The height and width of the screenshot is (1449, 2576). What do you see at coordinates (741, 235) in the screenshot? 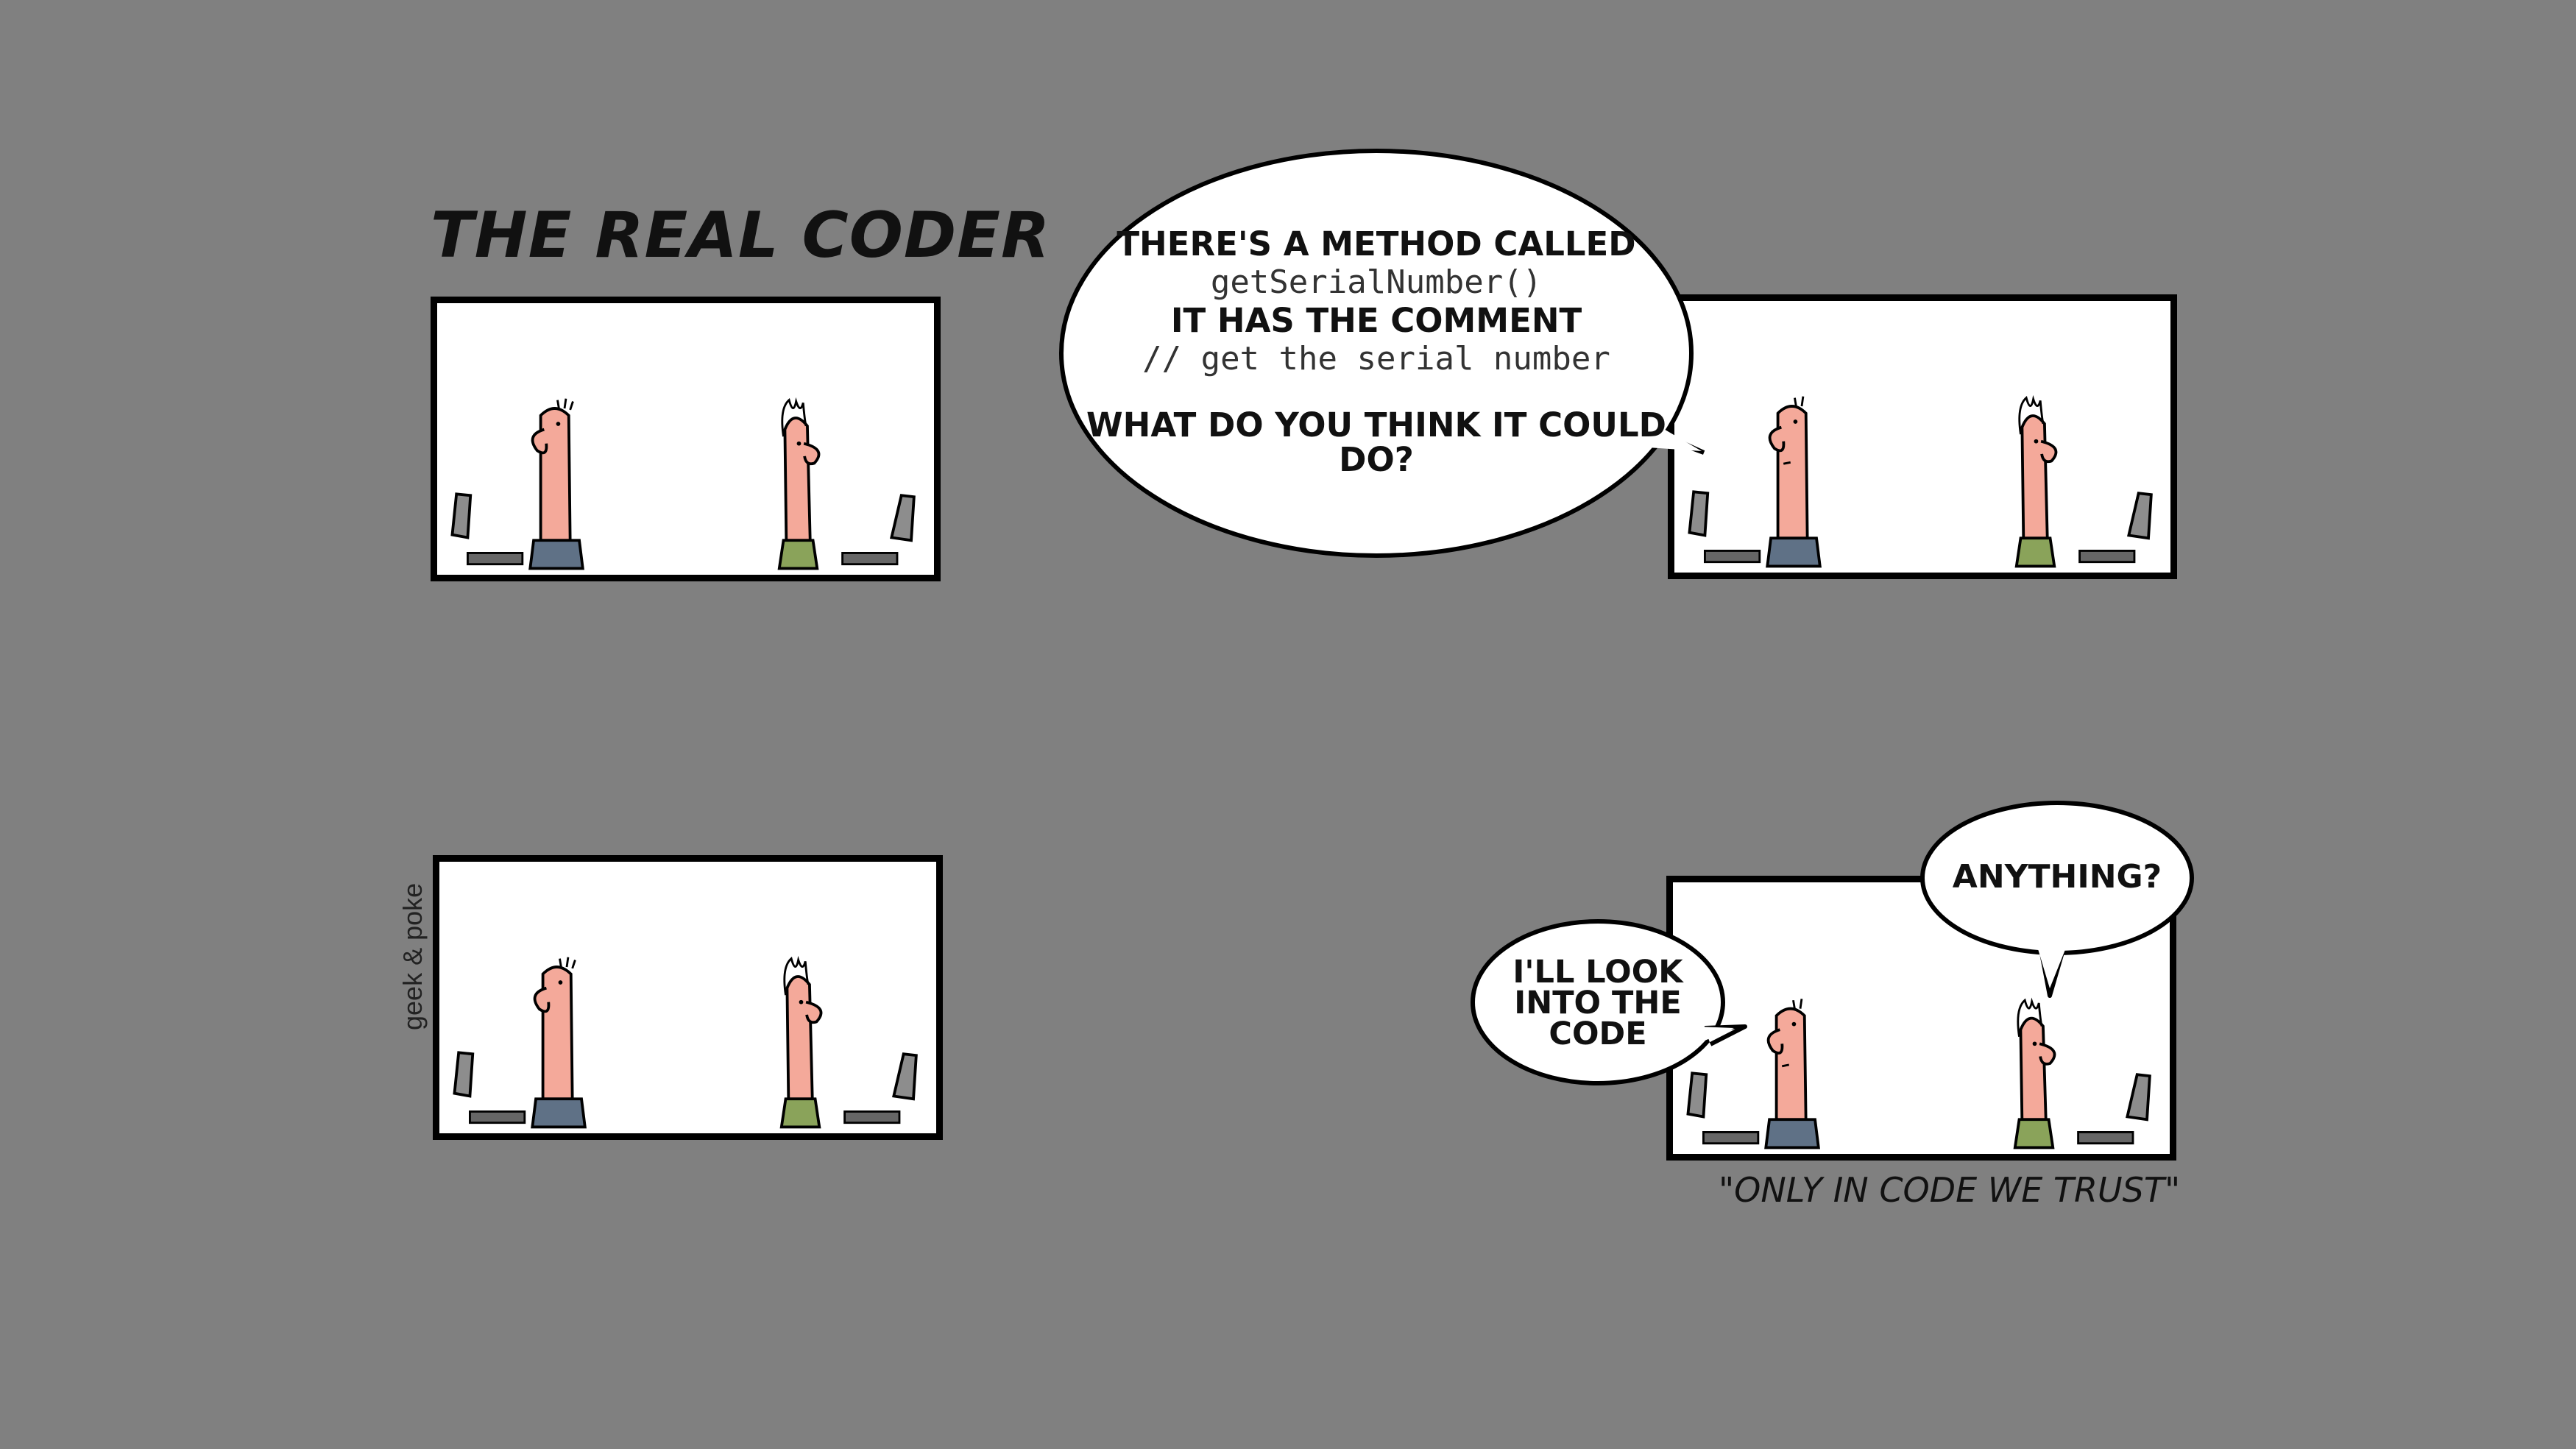
I see `comic-title: THE REAL CODER` at bounding box center [741, 235].